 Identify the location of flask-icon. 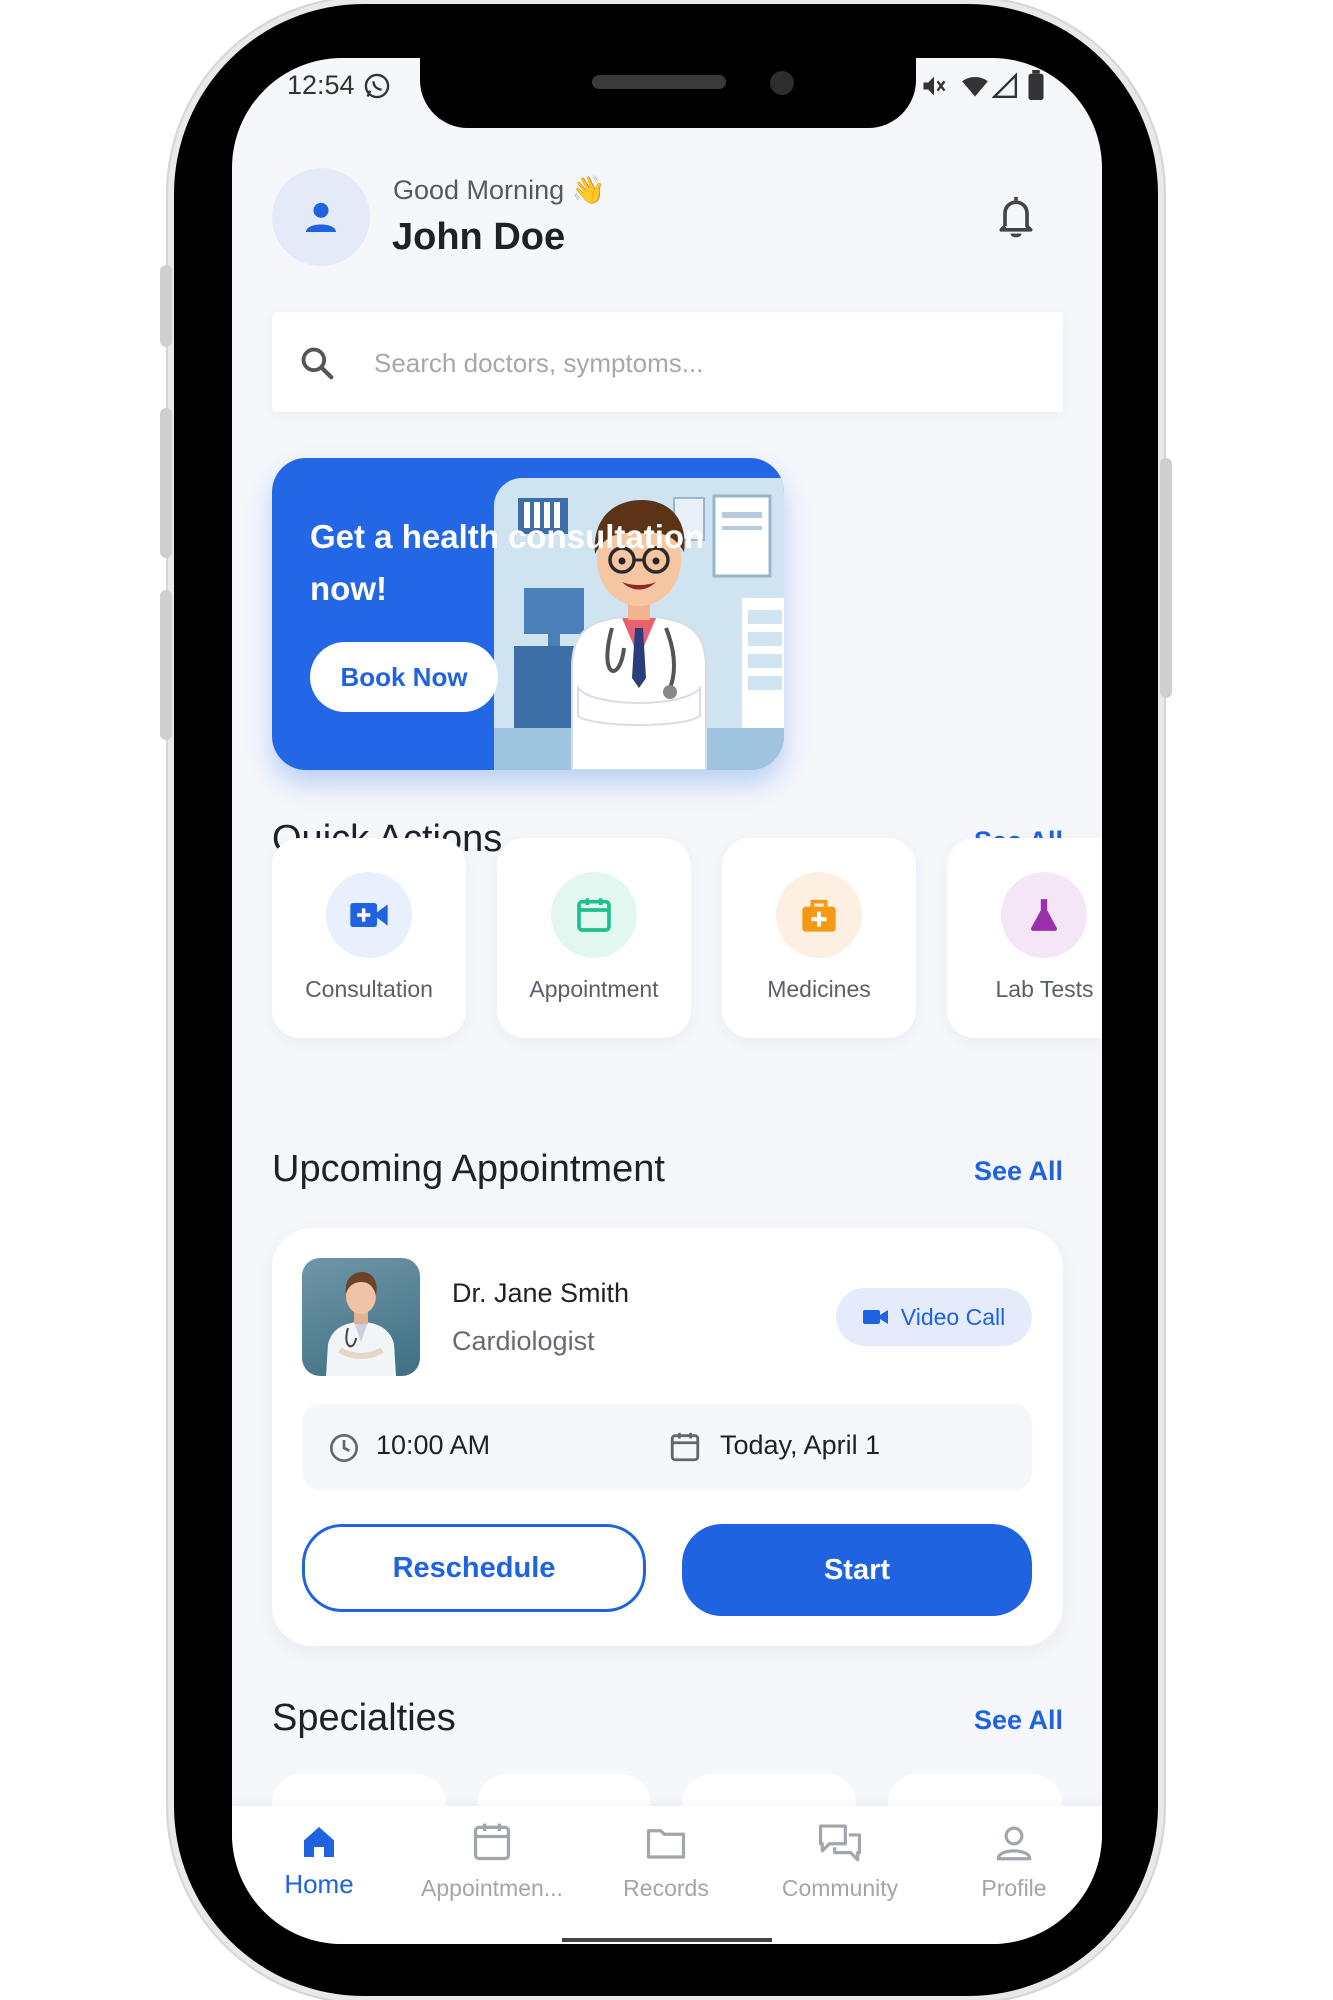
(1044, 915).